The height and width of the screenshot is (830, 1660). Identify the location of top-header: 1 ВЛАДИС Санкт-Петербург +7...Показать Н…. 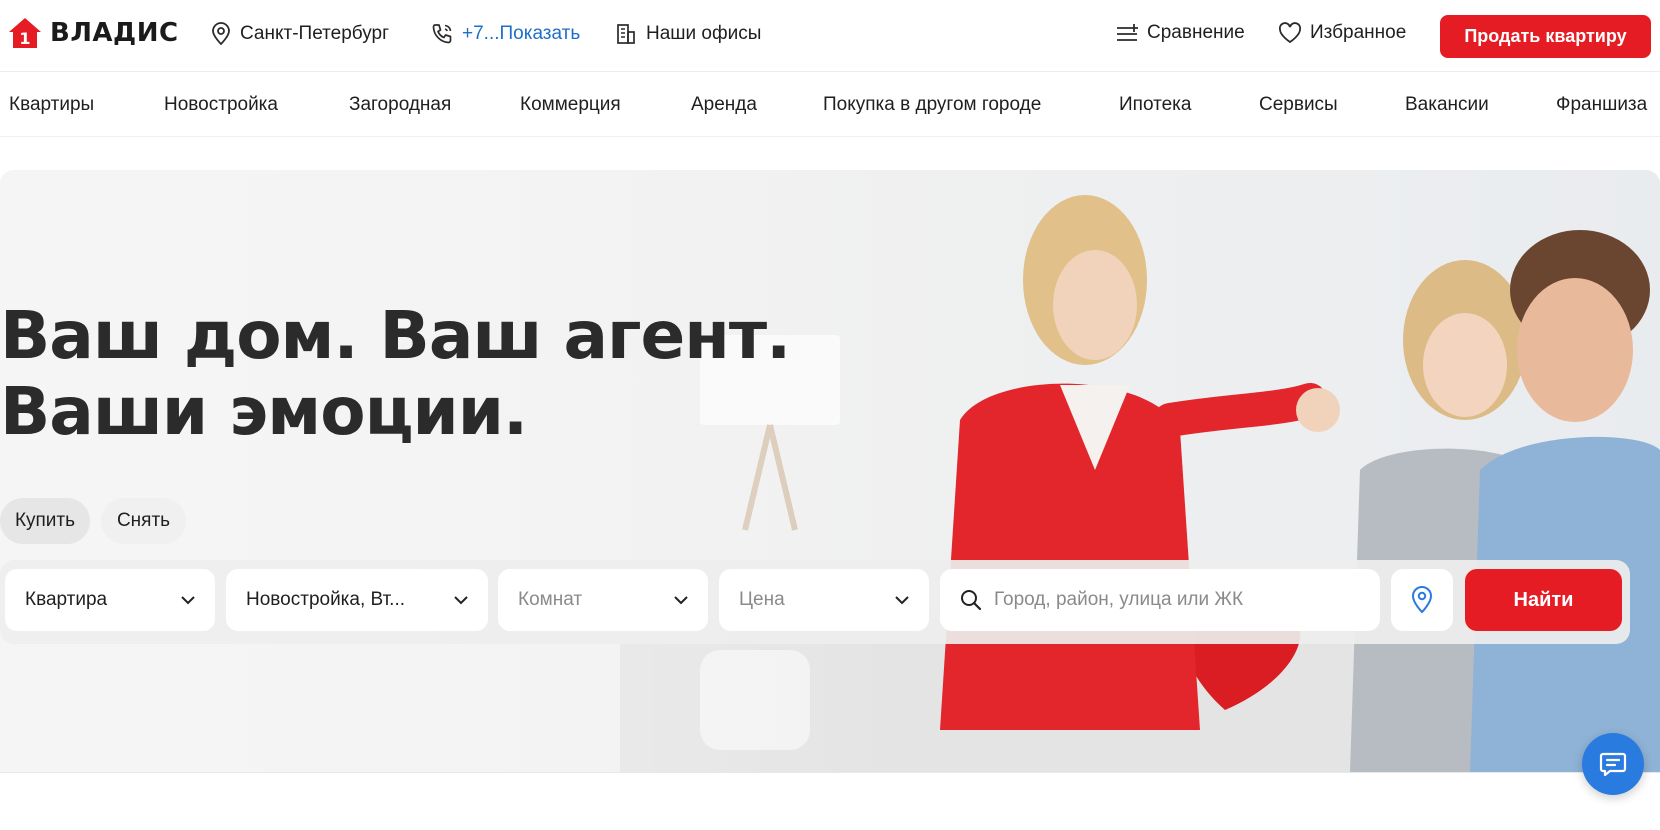
(830, 36).